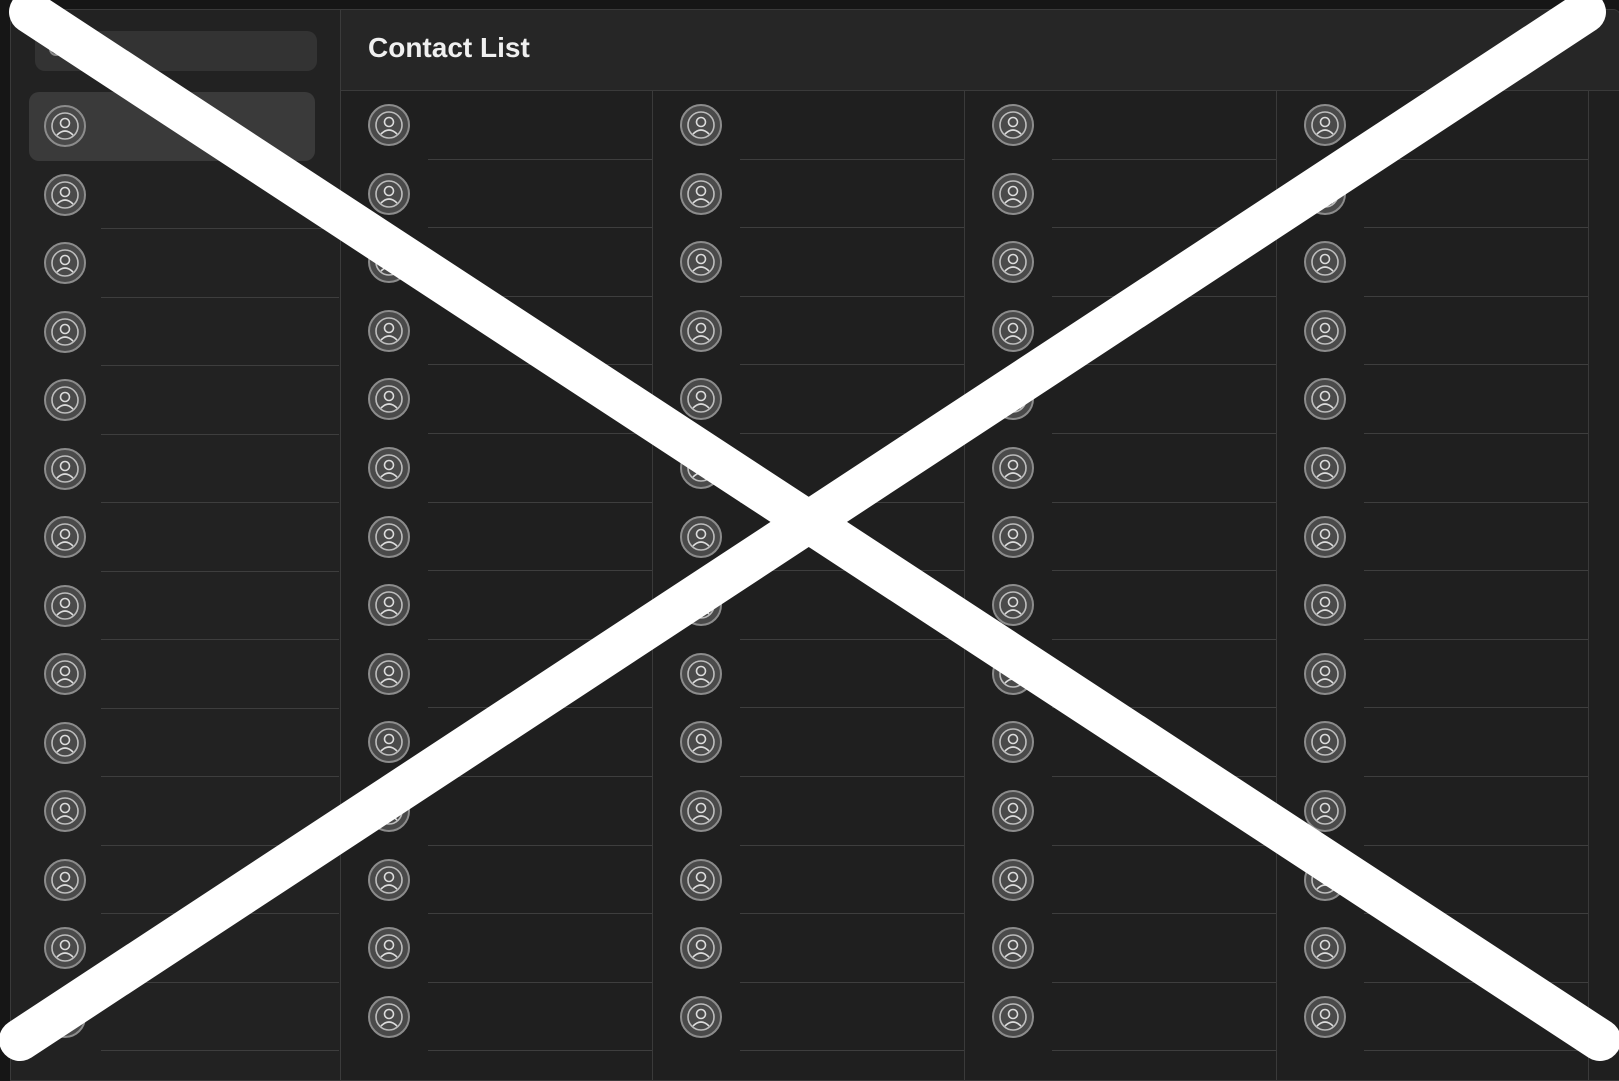  Describe the element at coordinates (852, 1051) in the screenshot. I see `row-divider` at that location.